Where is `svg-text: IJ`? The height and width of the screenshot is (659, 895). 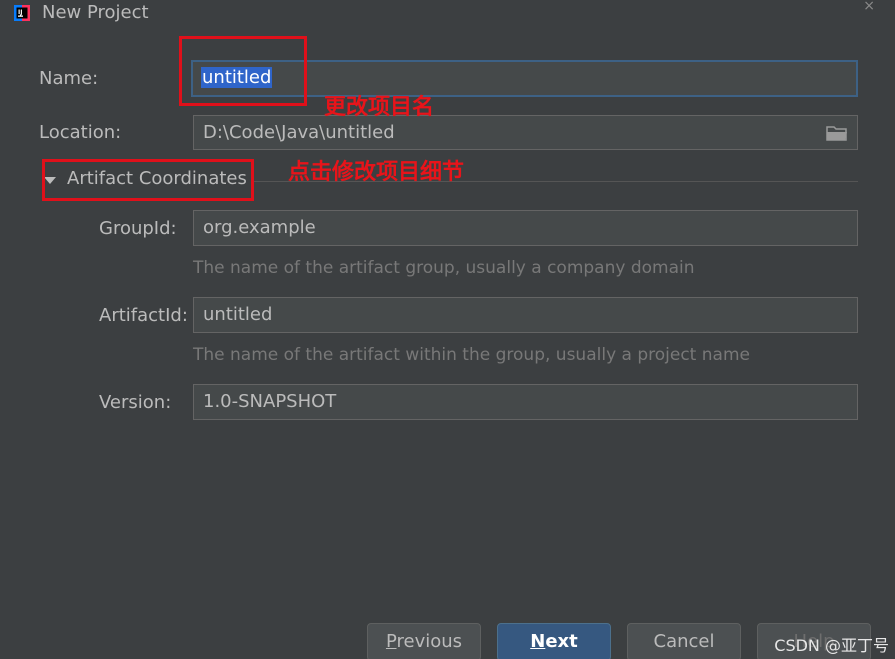 svg-text: IJ is located at coordinates (20, 12).